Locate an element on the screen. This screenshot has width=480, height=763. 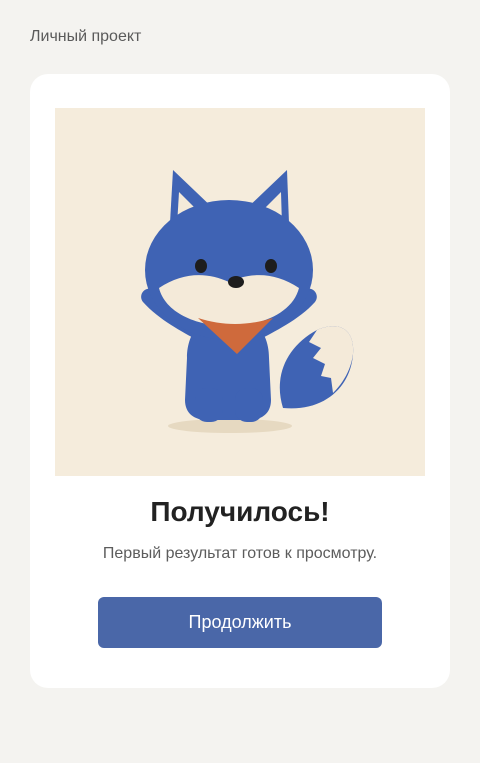
success-title: Получилось! is located at coordinates (240, 511).